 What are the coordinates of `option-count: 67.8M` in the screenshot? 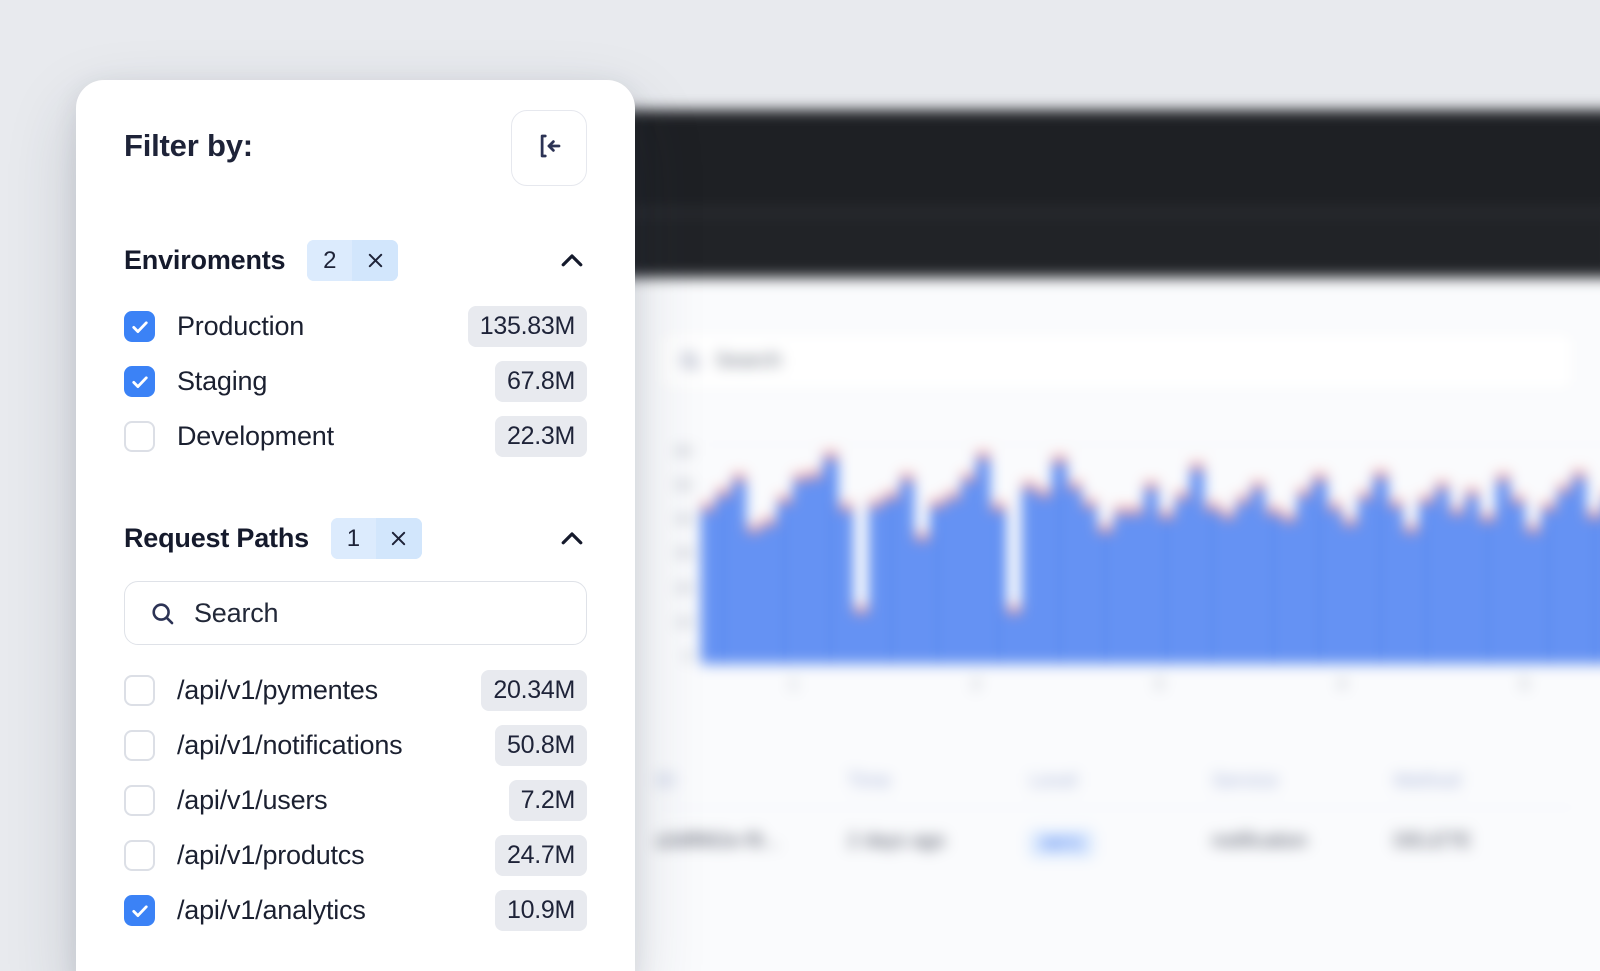 It's located at (541, 381).